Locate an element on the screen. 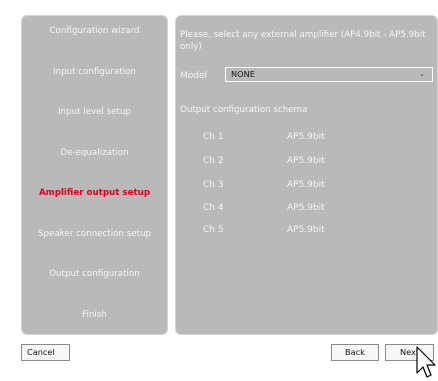  channel-name: Ch 1 is located at coordinates (213, 137).